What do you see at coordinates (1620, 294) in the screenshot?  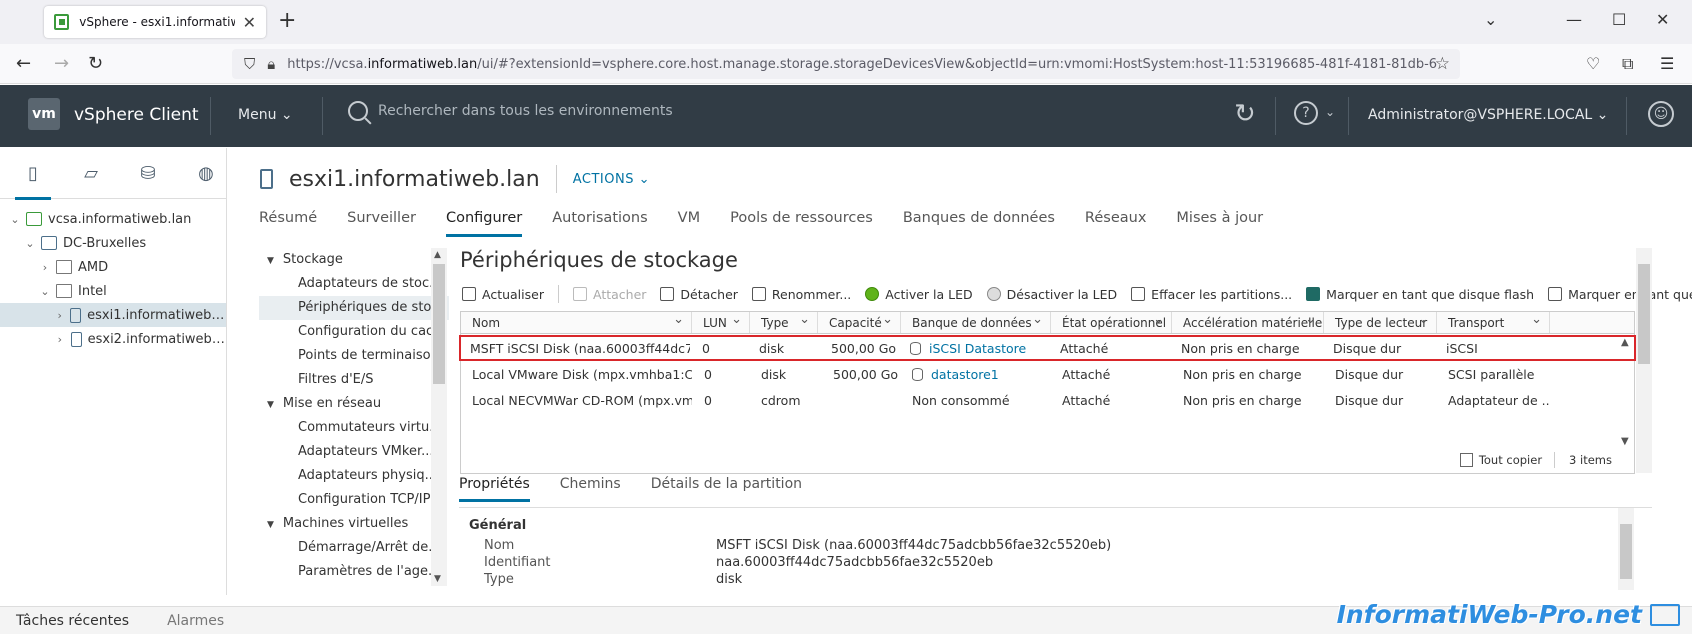 I see `mark-local-button: Marquer en tant que local` at bounding box center [1620, 294].